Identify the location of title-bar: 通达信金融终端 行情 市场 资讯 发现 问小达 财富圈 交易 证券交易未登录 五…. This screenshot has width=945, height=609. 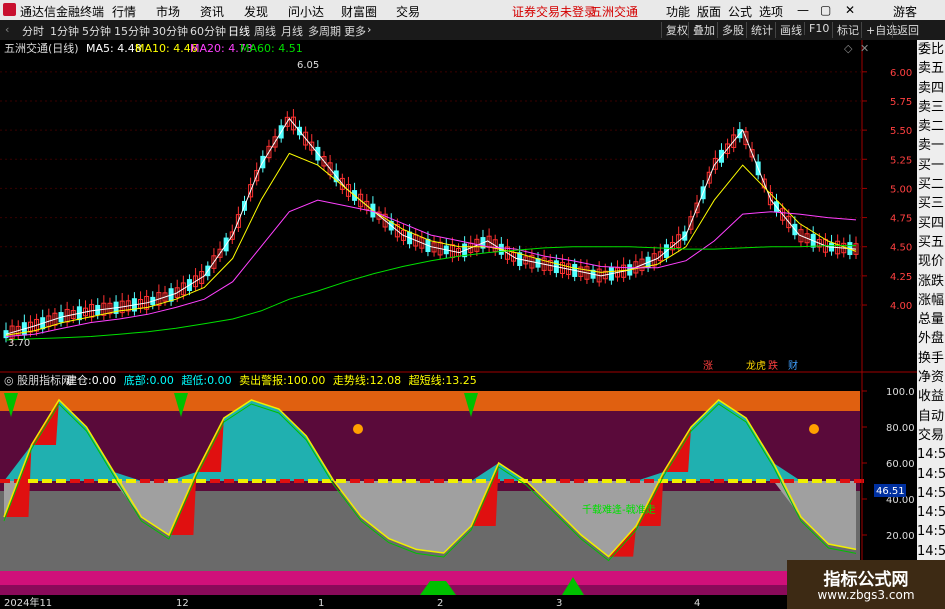
(472, 10).